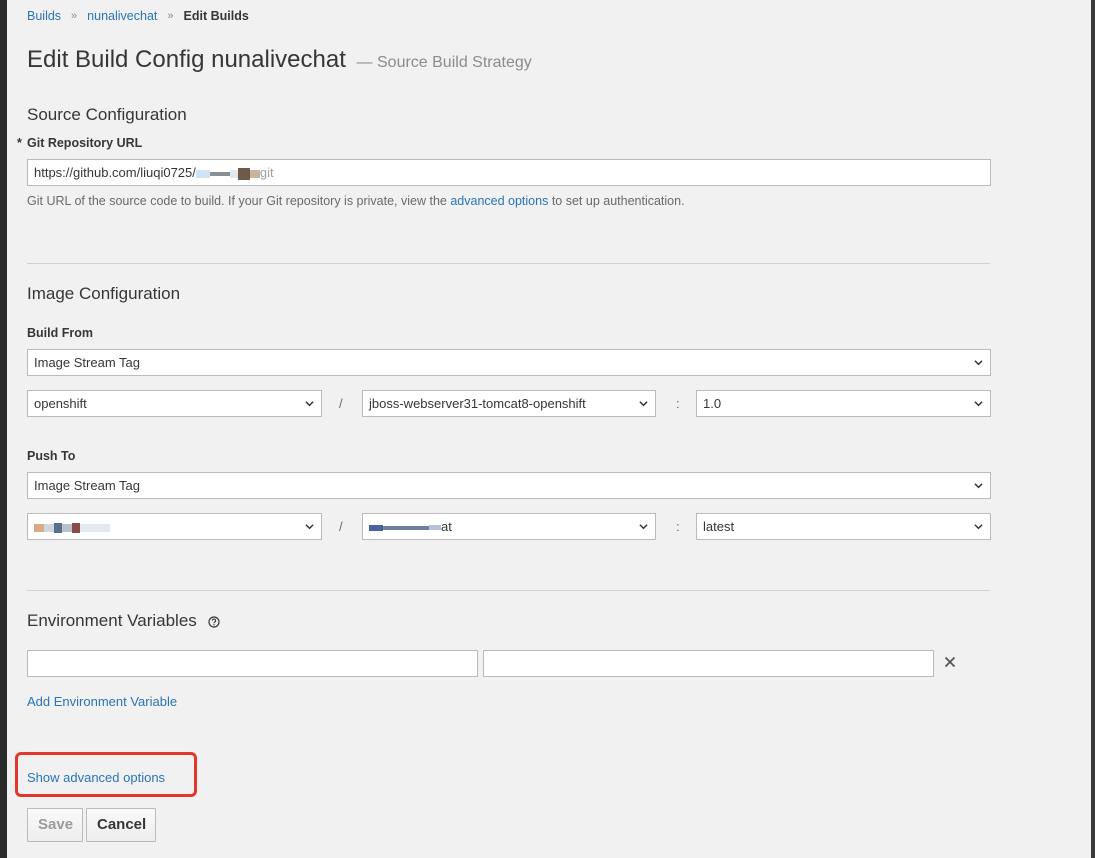 The width and height of the screenshot is (1095, 858). What do you see at coordinates (950, 662) in the screenshot?
I see `close-icon` at bounding box center [950, 662].